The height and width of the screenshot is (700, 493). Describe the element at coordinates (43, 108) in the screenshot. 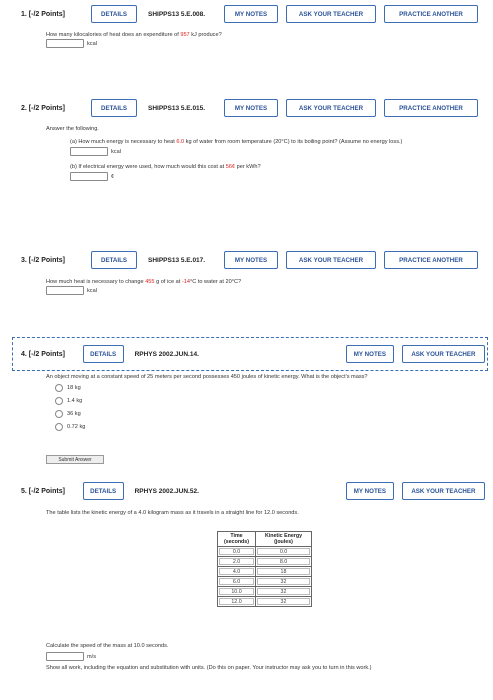

I see `question-number: 2. [-/2 Points]` at that location.